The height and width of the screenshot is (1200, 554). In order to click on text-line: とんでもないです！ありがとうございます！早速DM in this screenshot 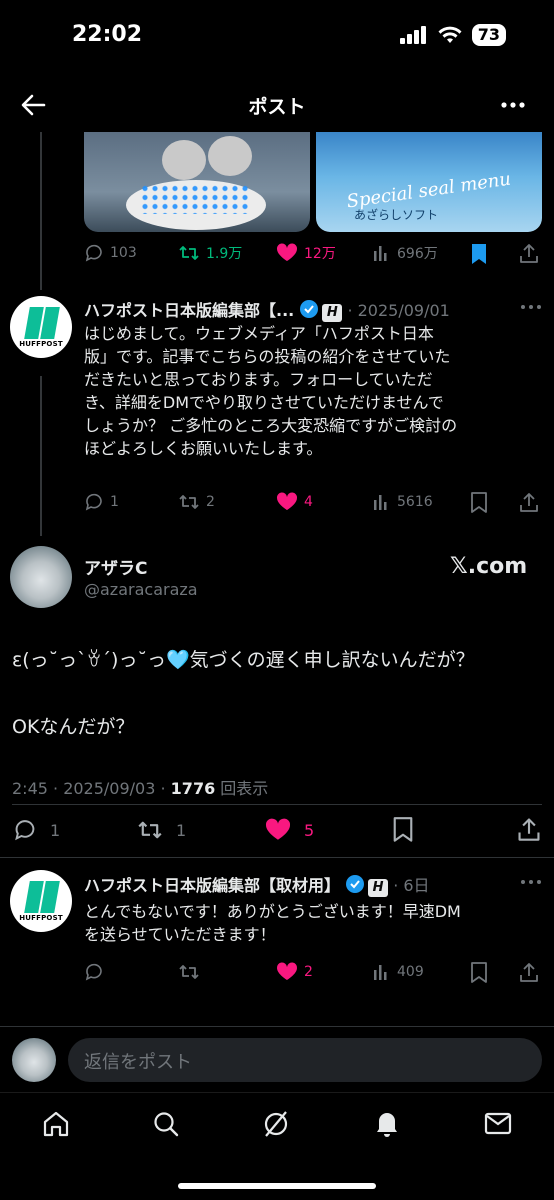, I will do `click(272, 911)`.